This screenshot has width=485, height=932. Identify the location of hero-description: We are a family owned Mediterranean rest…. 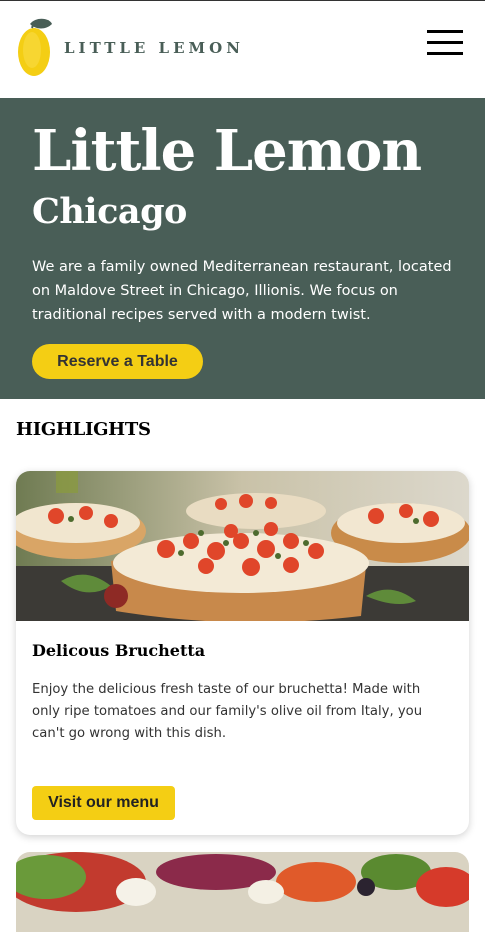
(242, 291).